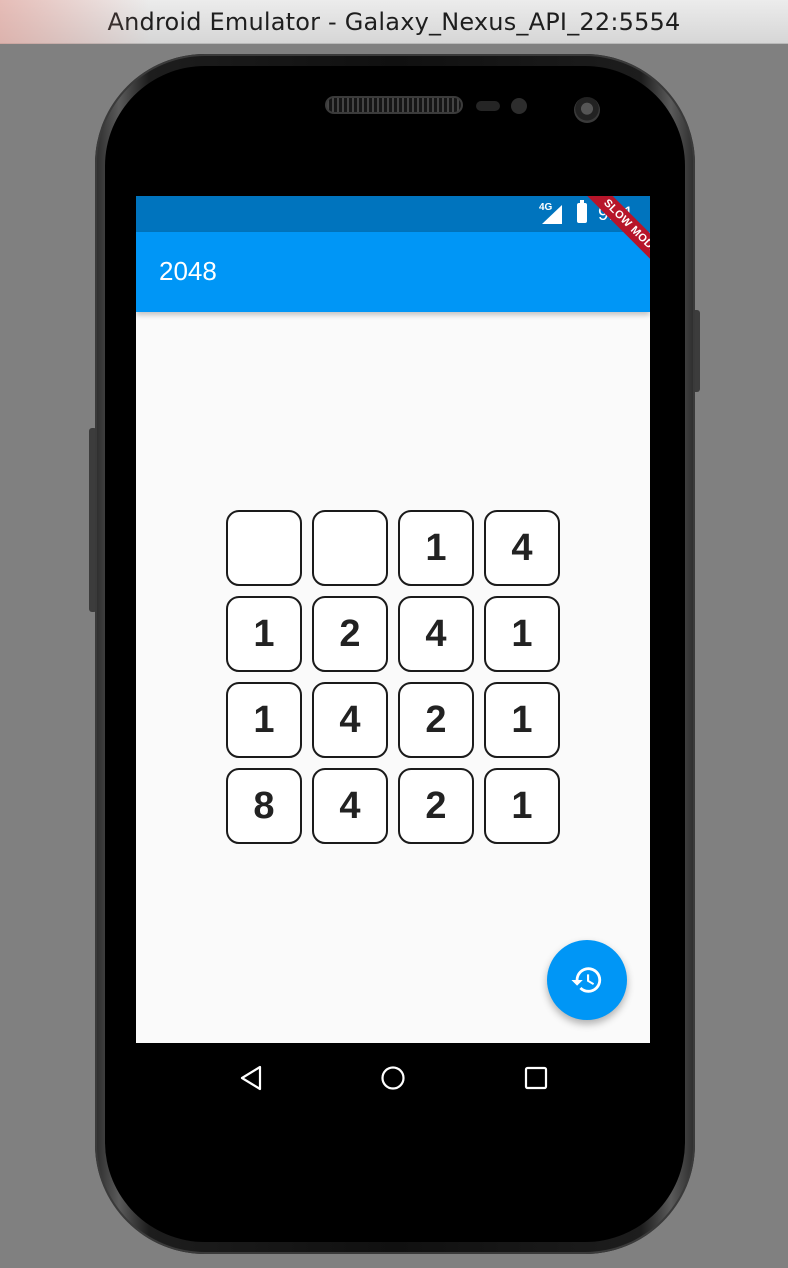  What do you see at coordinates (264, 720) in the screenshot?
I see `tile-r3-c1: 1` at bounding box center [264, 720].